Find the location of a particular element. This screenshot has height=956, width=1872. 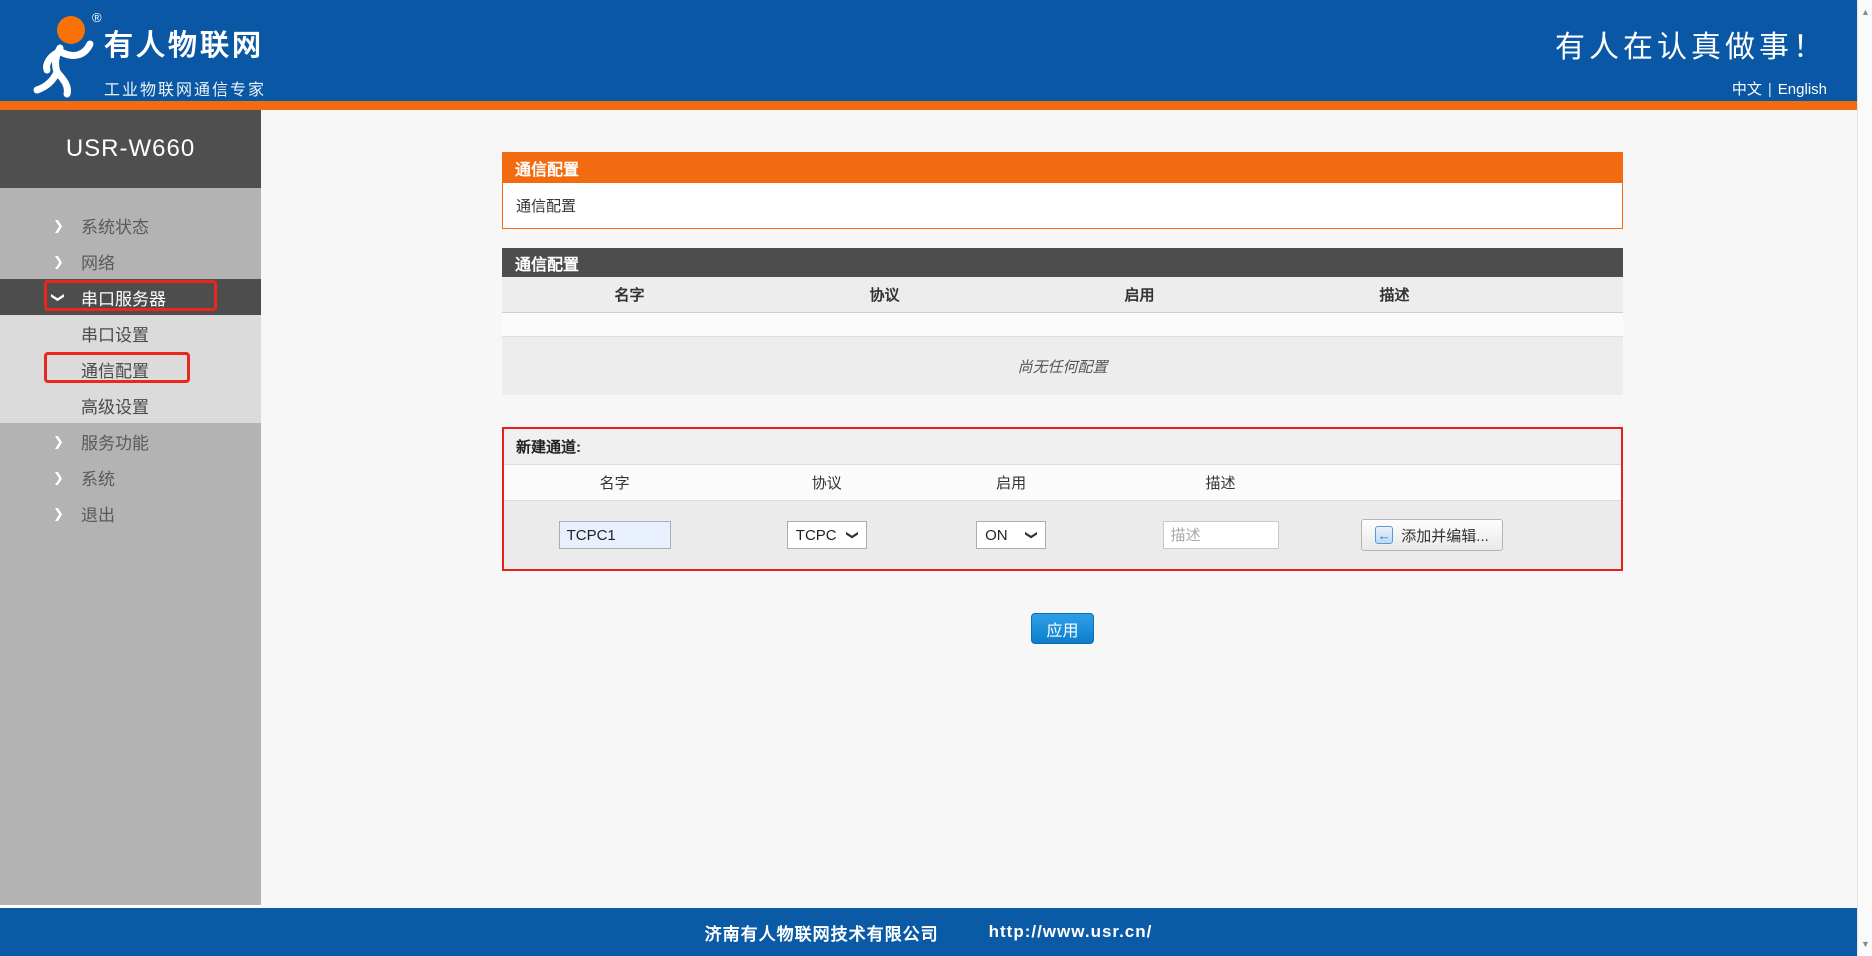

header-right: 有人在认真做事！ 中文 | English is located at coordinates (1691, 60).